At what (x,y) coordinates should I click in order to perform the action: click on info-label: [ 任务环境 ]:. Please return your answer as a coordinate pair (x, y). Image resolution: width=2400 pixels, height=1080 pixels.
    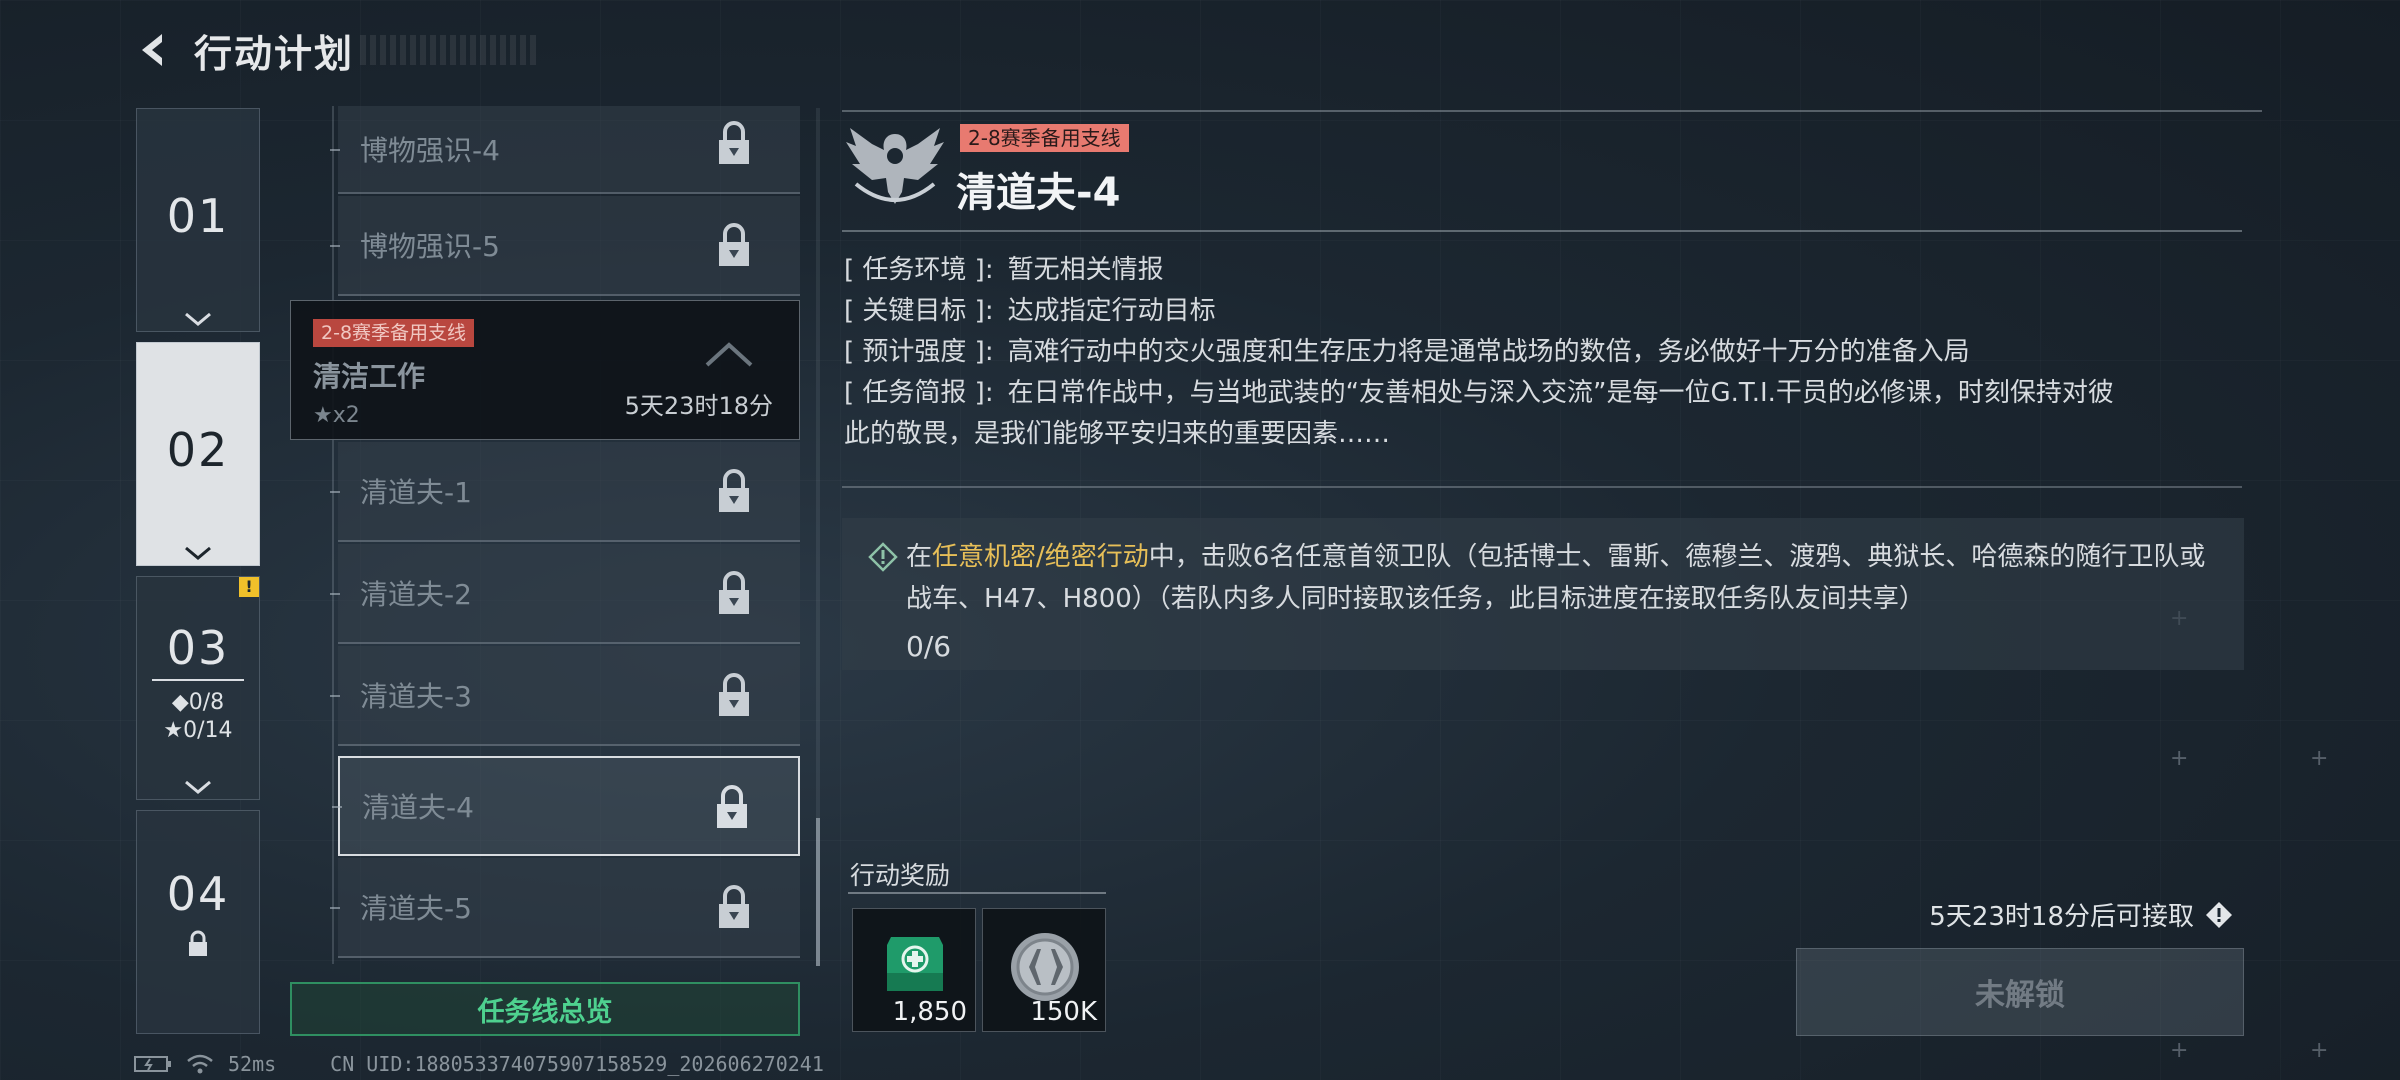
    Looking at the image, I should click on (919, 270).